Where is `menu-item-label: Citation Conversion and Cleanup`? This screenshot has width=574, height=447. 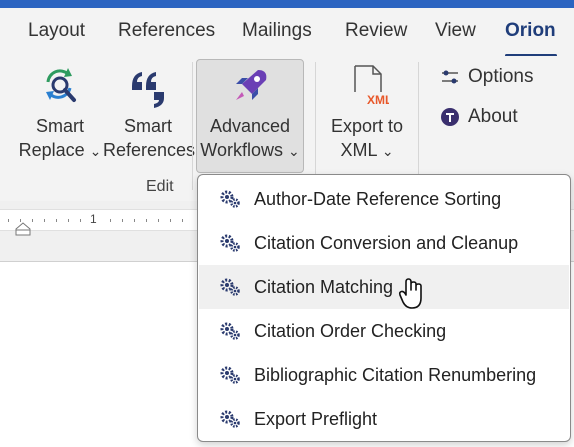
menu-item-label: Citation Conversion and Cleanup is located at coordinates (386, 243).